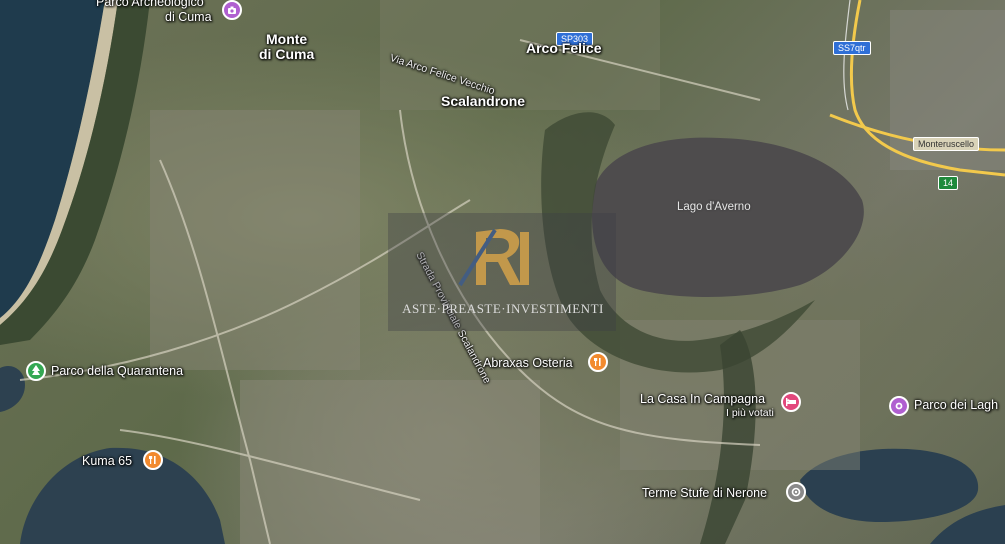 This screenshot has height=544, width=1005. What do you see at coordinates (702, 399) in the screenshot?
I see `place-label-la-casa-in-campagna: La Casa In Campagna` at bounding box center [702, 399].